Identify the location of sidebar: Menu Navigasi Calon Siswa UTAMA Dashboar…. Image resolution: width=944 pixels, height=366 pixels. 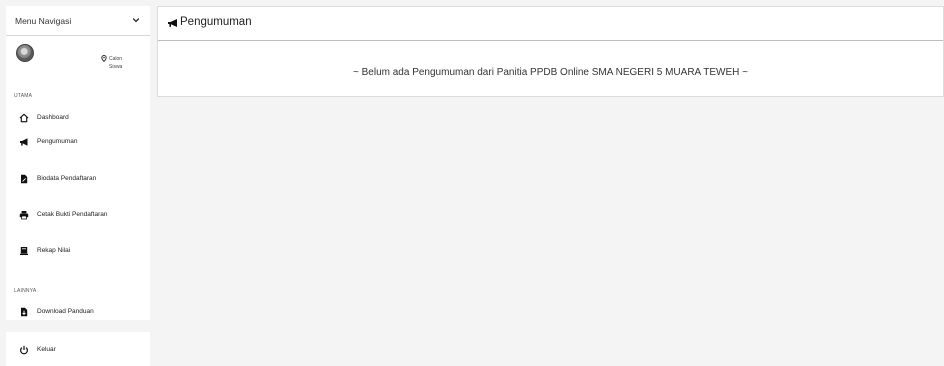
(78, 163).